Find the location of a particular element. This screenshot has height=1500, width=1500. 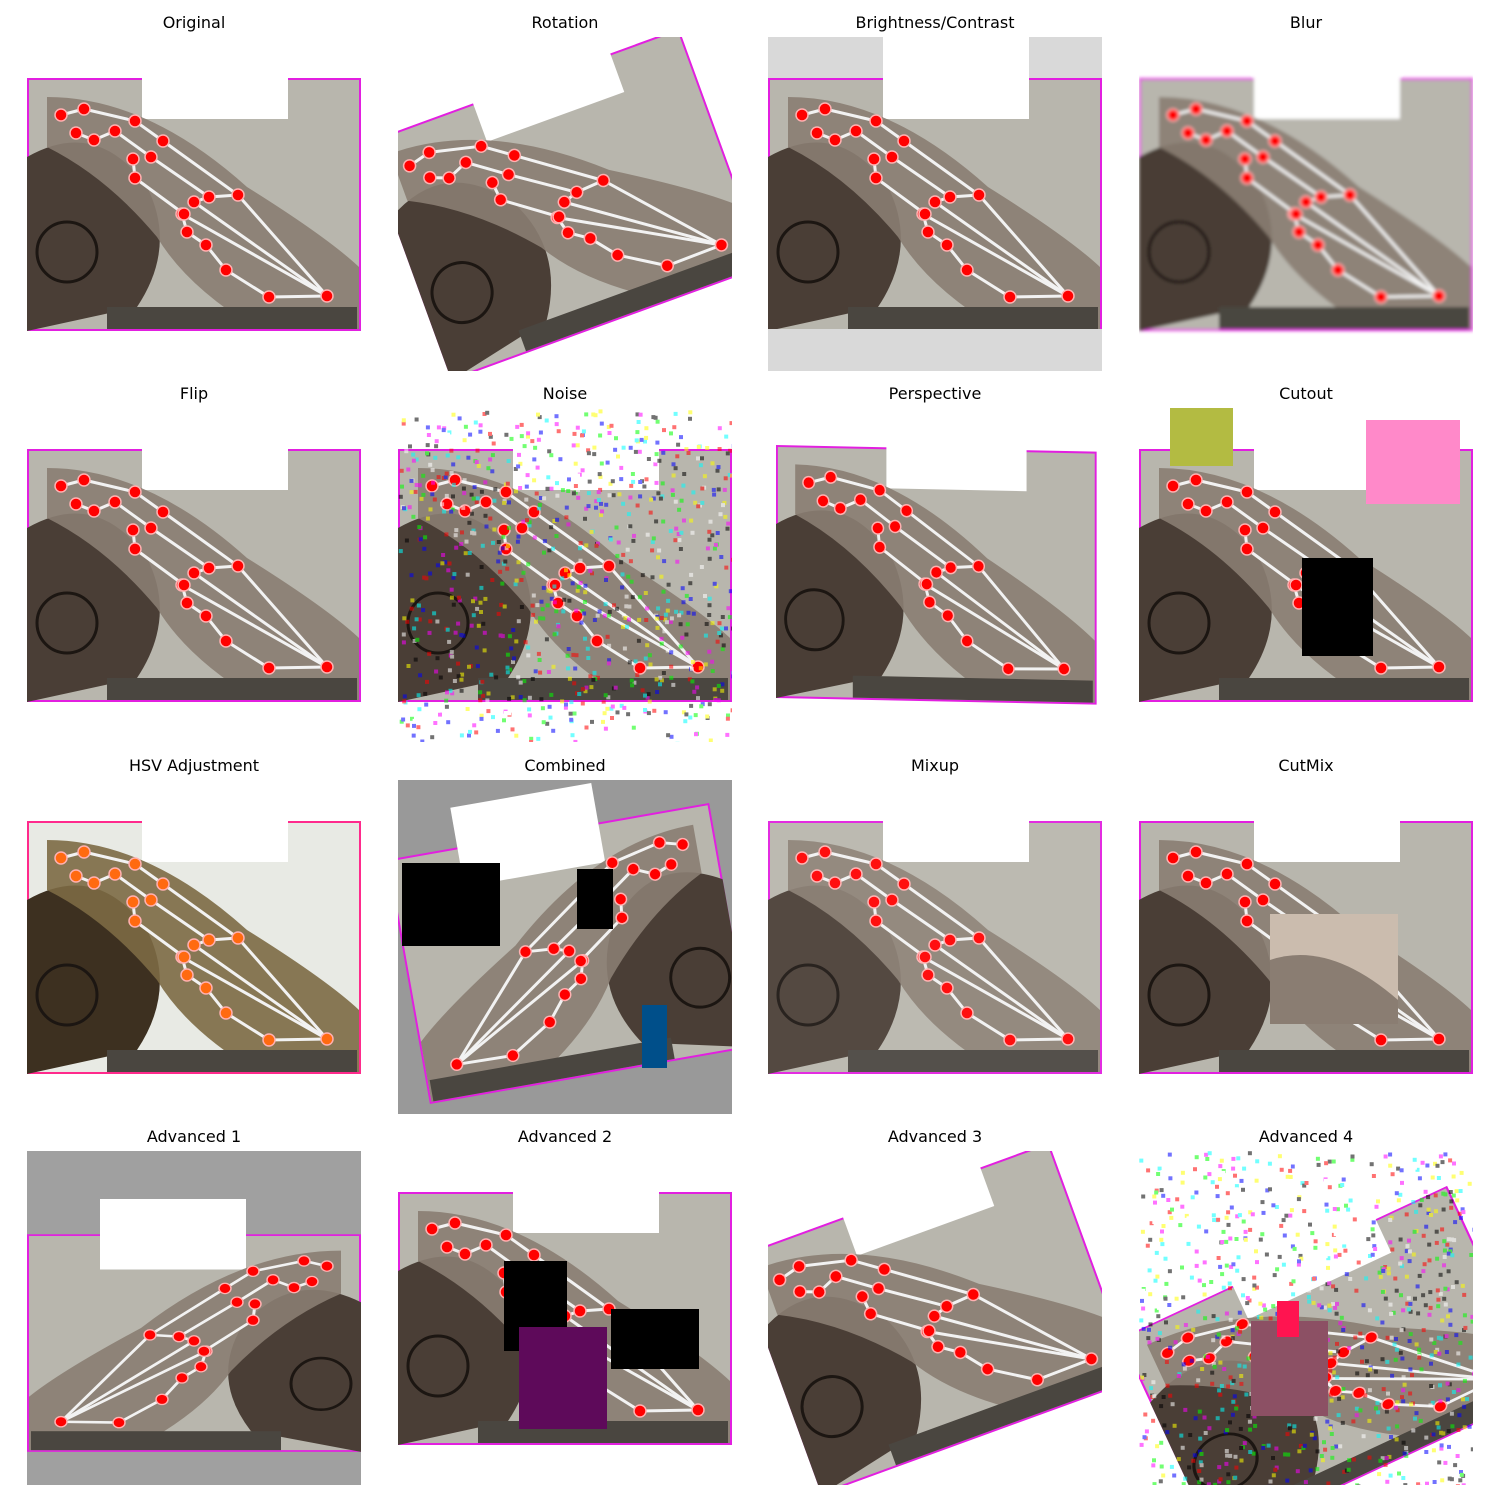

skeleton-bone is located at coordinates (1410, 667).